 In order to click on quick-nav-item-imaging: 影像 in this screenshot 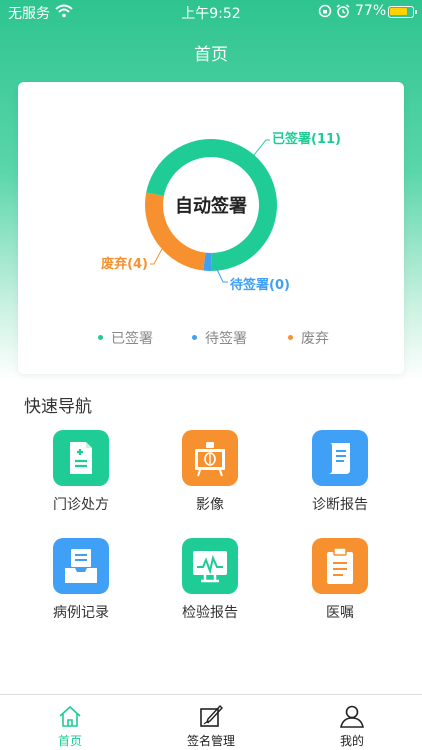, I will do `click(210, 473)`.